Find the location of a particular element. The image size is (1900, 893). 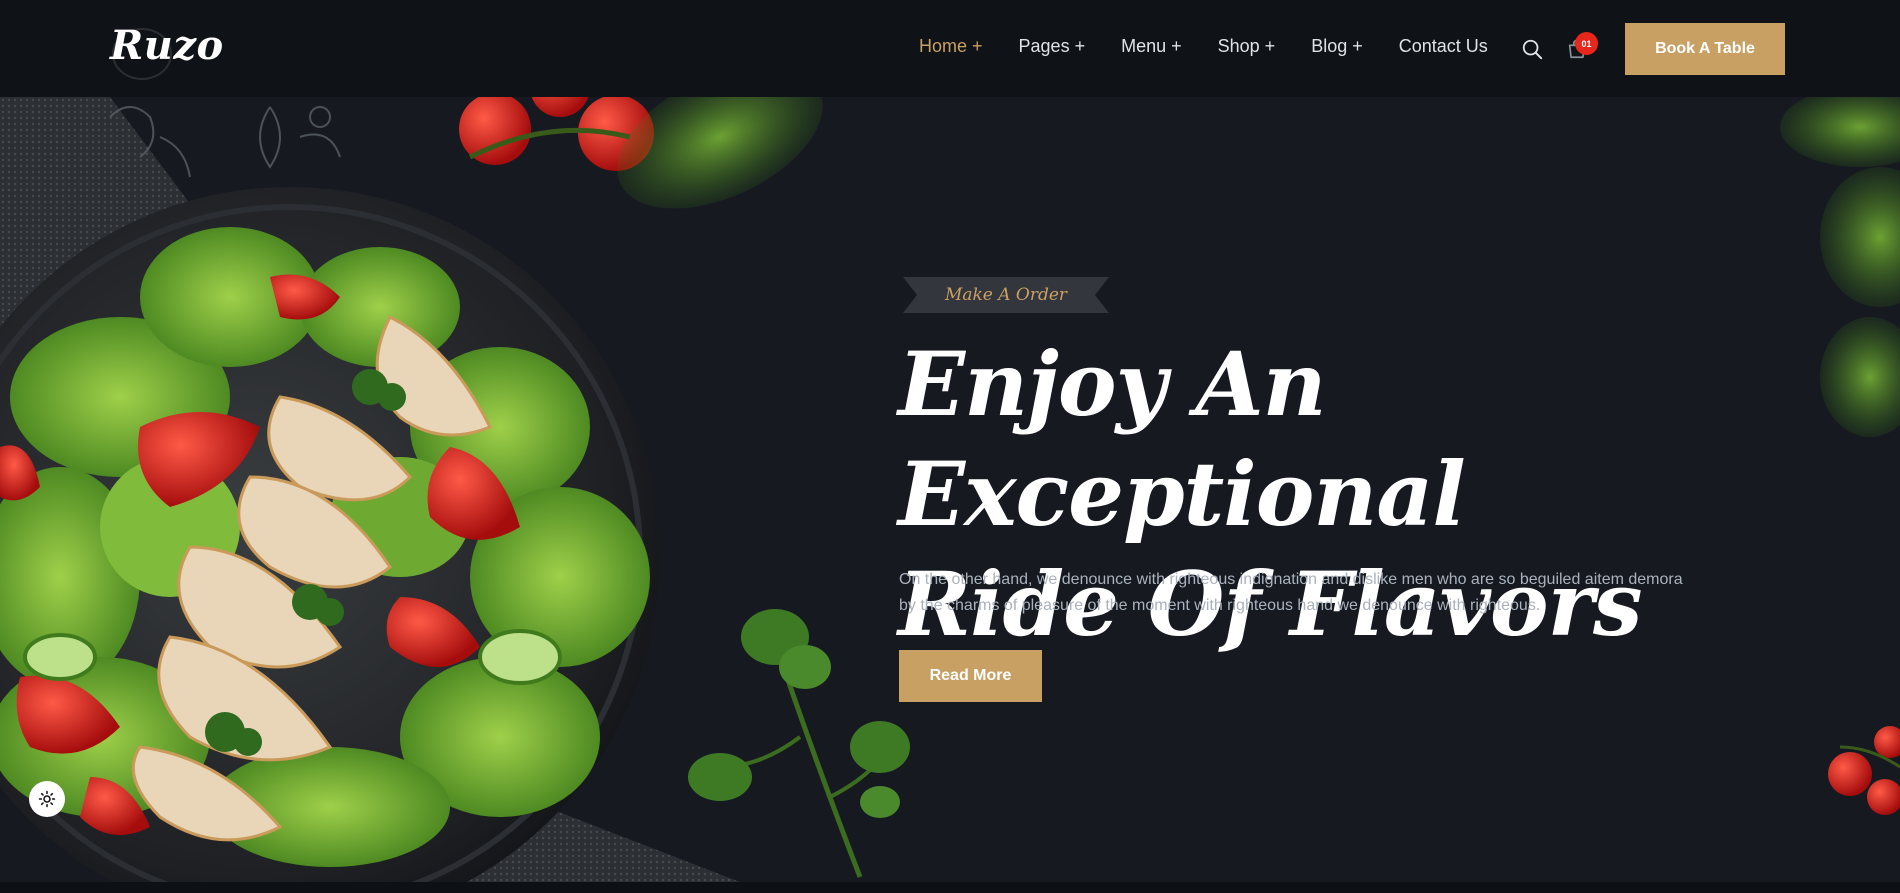

hero-title-line1: Enjoy An Exceptional is located at coordinates (1182, 439).